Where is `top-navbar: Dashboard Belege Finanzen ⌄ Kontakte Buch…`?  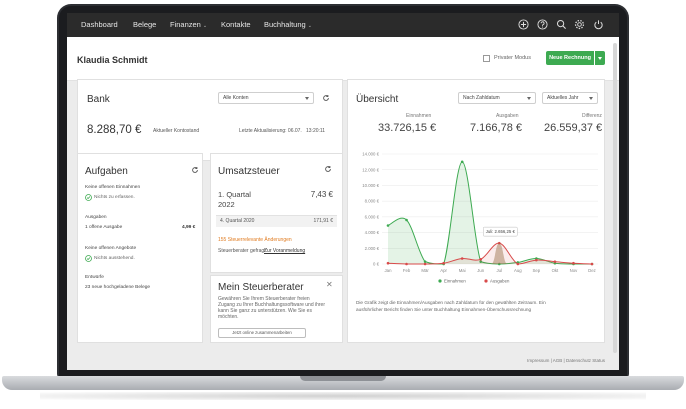 top-navbar: Dashboard Belege Finanzen ⌄ Kontakte Buch… is located at coordinates (343, 25).